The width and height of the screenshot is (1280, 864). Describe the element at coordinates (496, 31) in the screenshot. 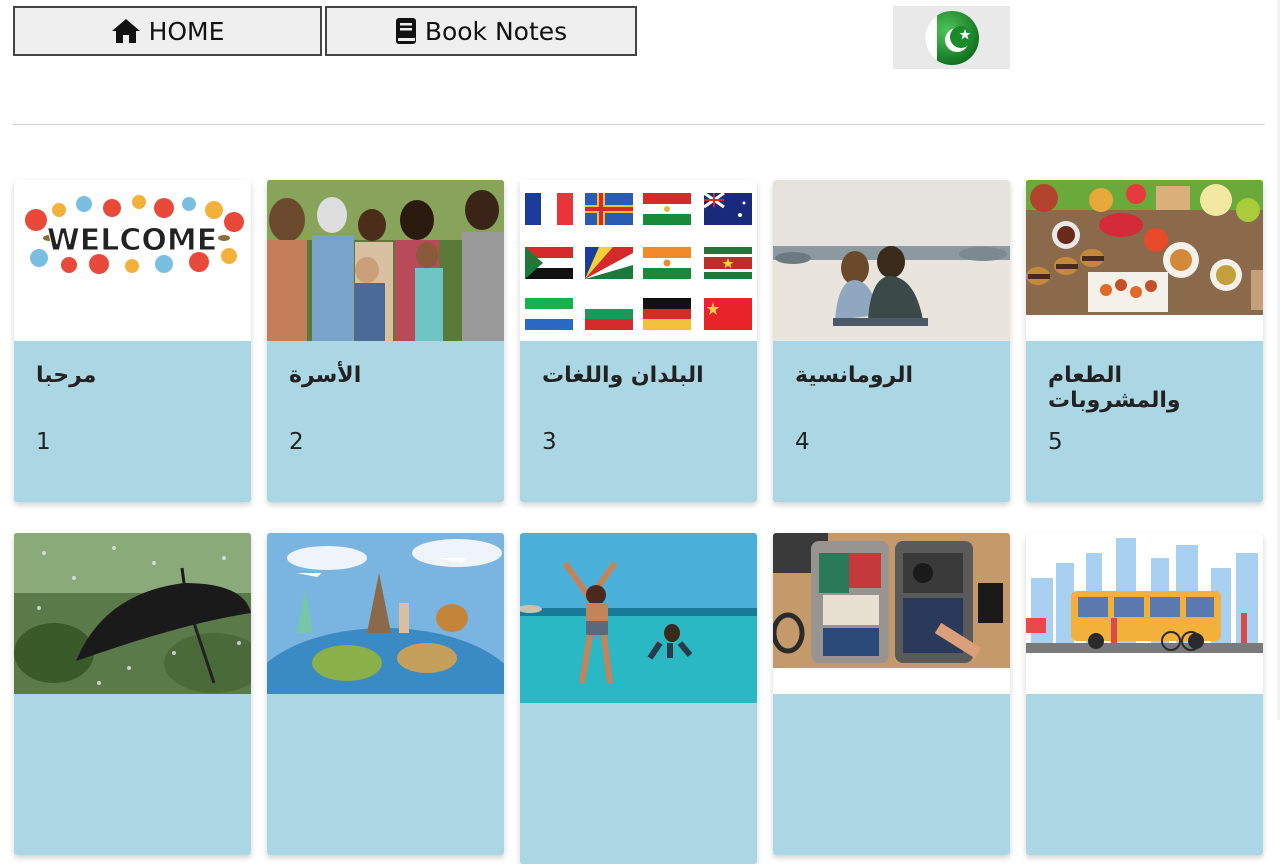

I see `book-notes-label: Book Notes` at that location.